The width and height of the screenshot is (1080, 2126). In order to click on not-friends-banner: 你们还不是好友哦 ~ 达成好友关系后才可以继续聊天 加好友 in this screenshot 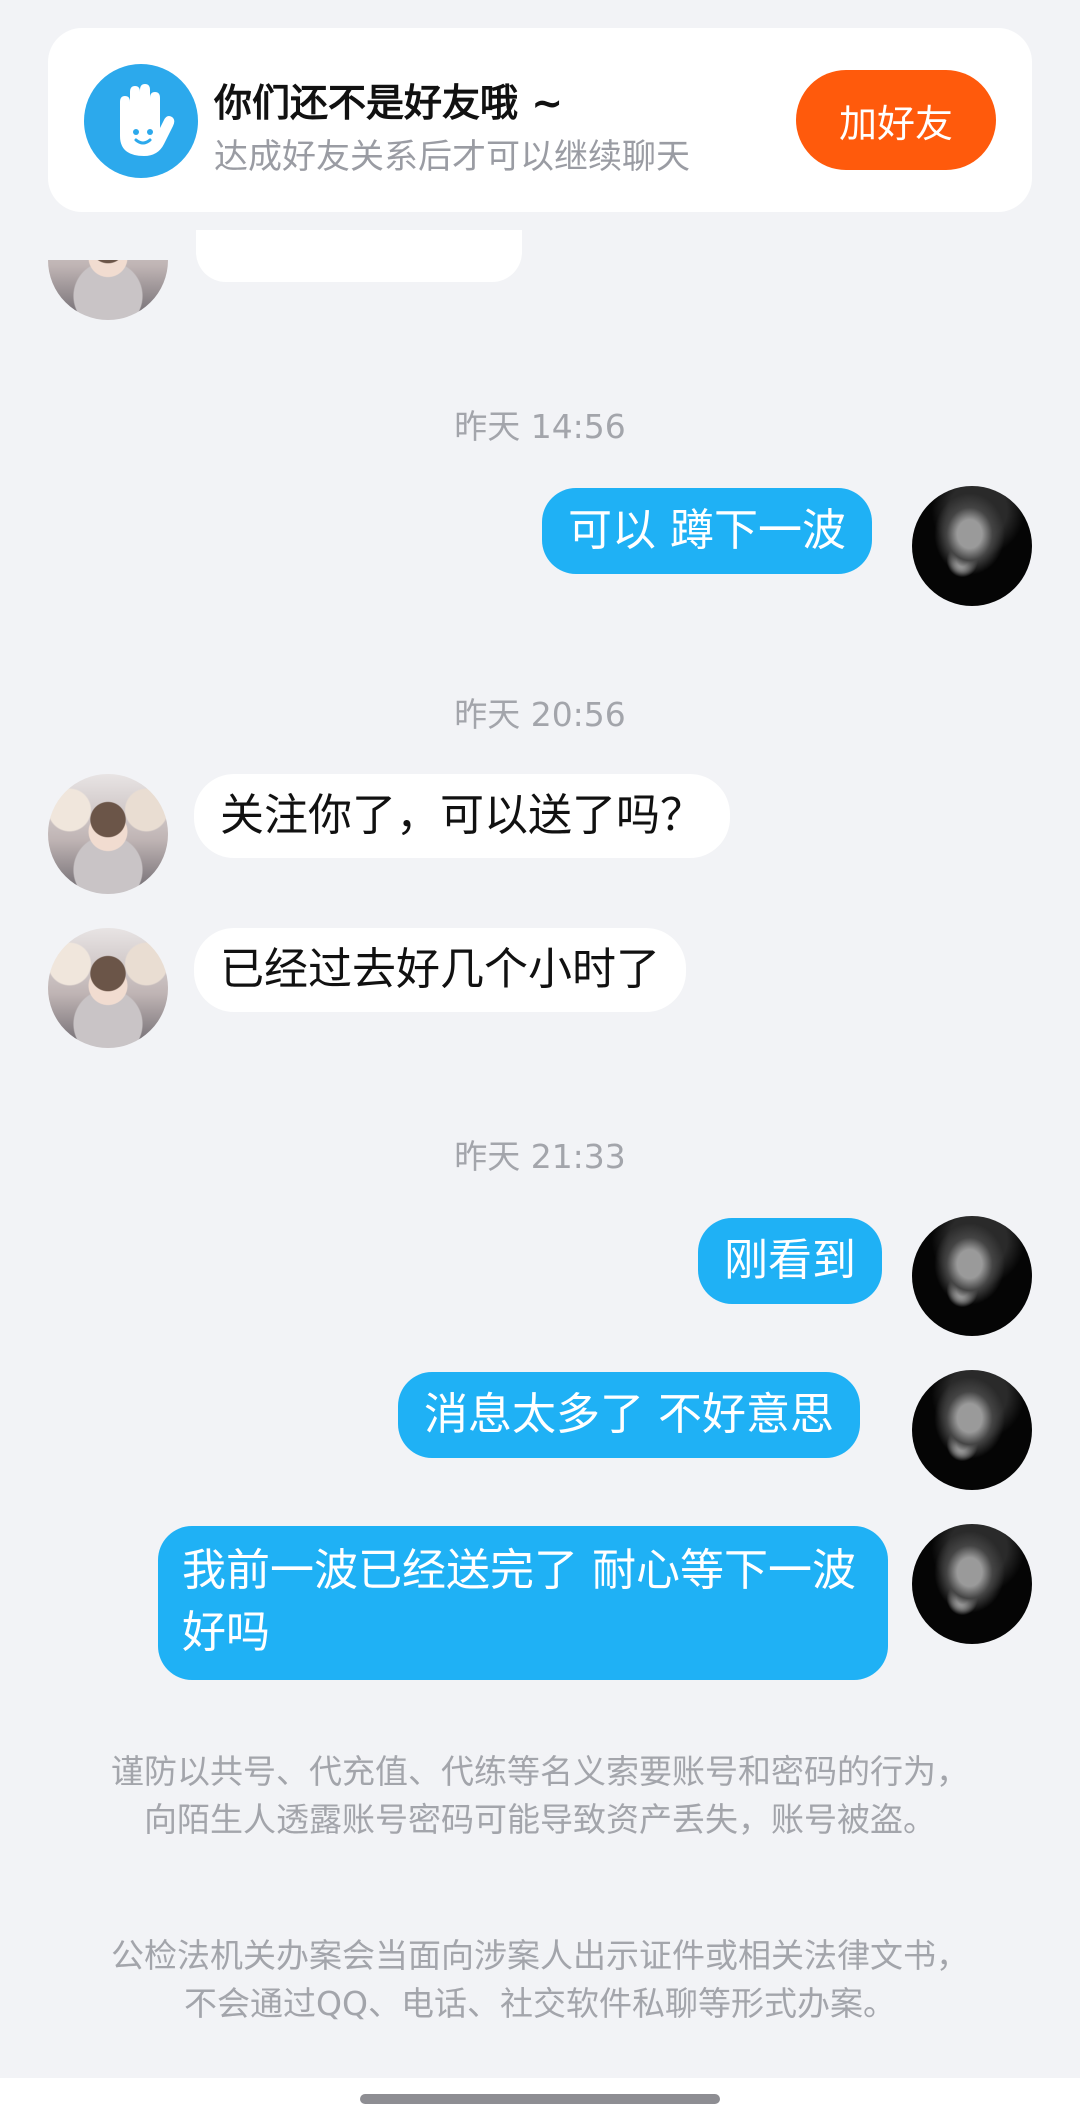, I will do `click(540, 120)`.